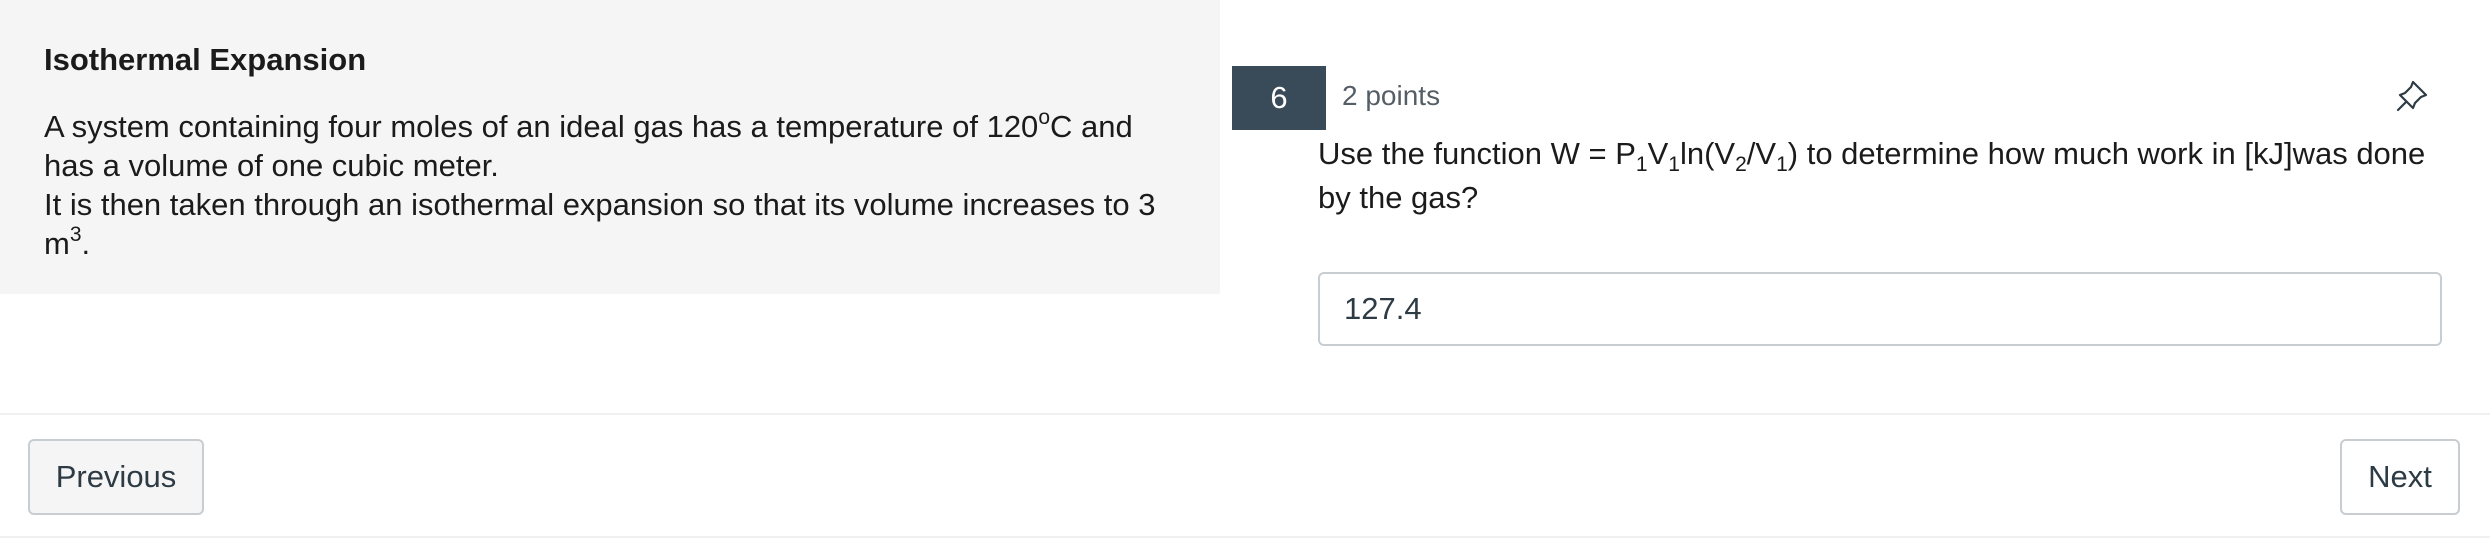 This screenshot has height=540, width=2490. I want to click on next-button: Next, so click(2400, 477).